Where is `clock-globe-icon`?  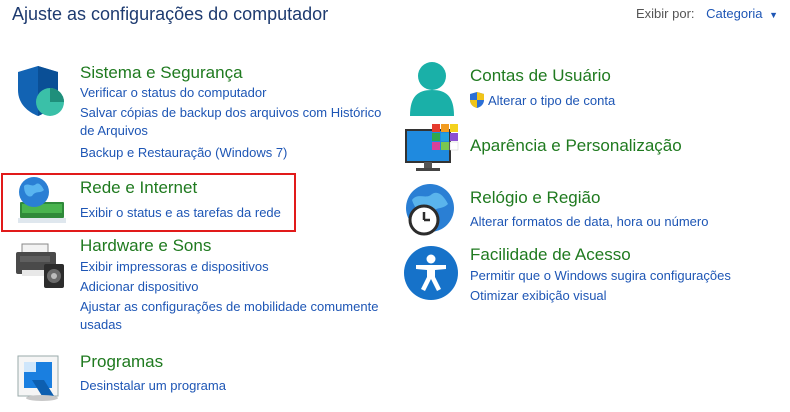 clock-globe-icon is located at coordinates (430, 210).